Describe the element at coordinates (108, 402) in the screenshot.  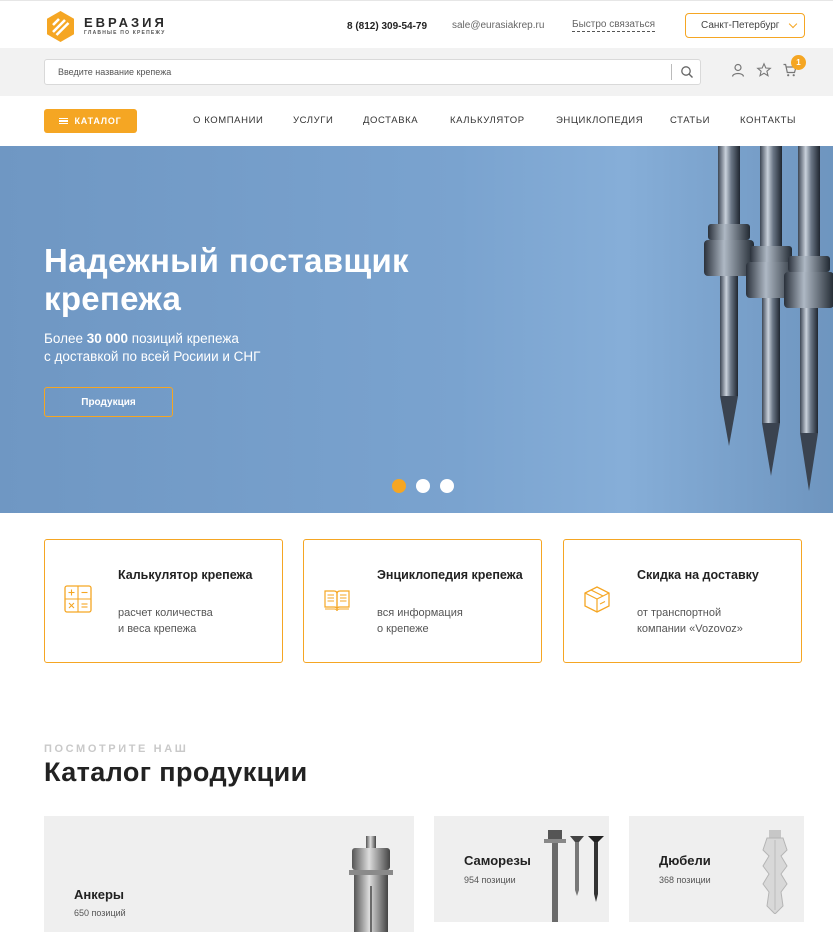
I see `hero-products-button: Продукция` at that location.